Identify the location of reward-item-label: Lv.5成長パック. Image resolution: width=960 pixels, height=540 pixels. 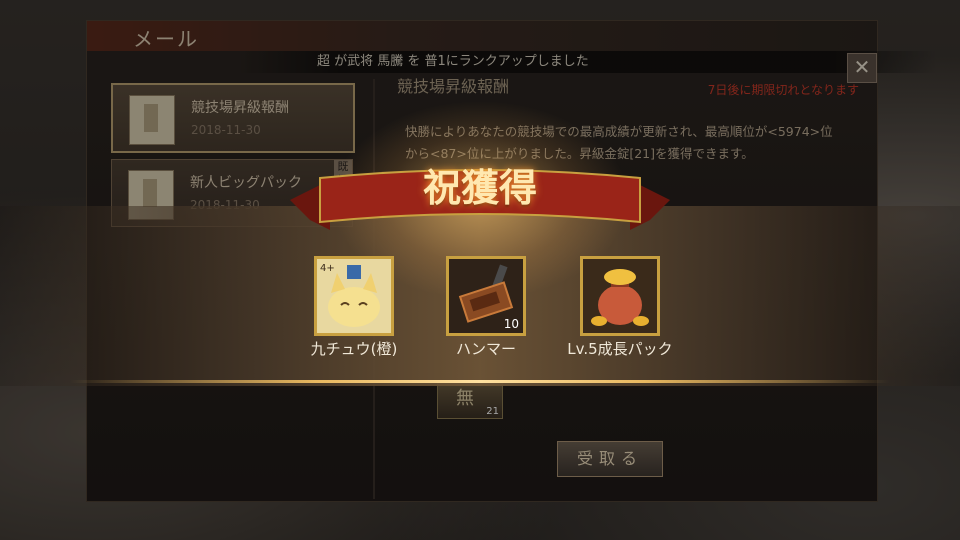
(620, 349).